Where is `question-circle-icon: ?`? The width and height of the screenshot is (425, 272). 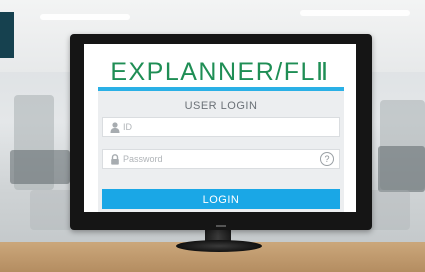 question-circle-icon: ? is located at coordinates (327, 159).